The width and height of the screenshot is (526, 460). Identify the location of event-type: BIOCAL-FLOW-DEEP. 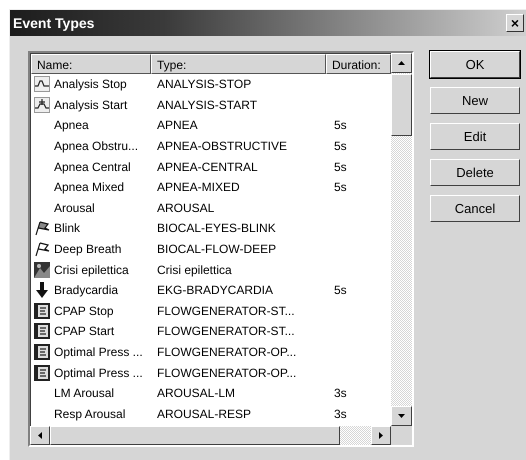
(216, 249).